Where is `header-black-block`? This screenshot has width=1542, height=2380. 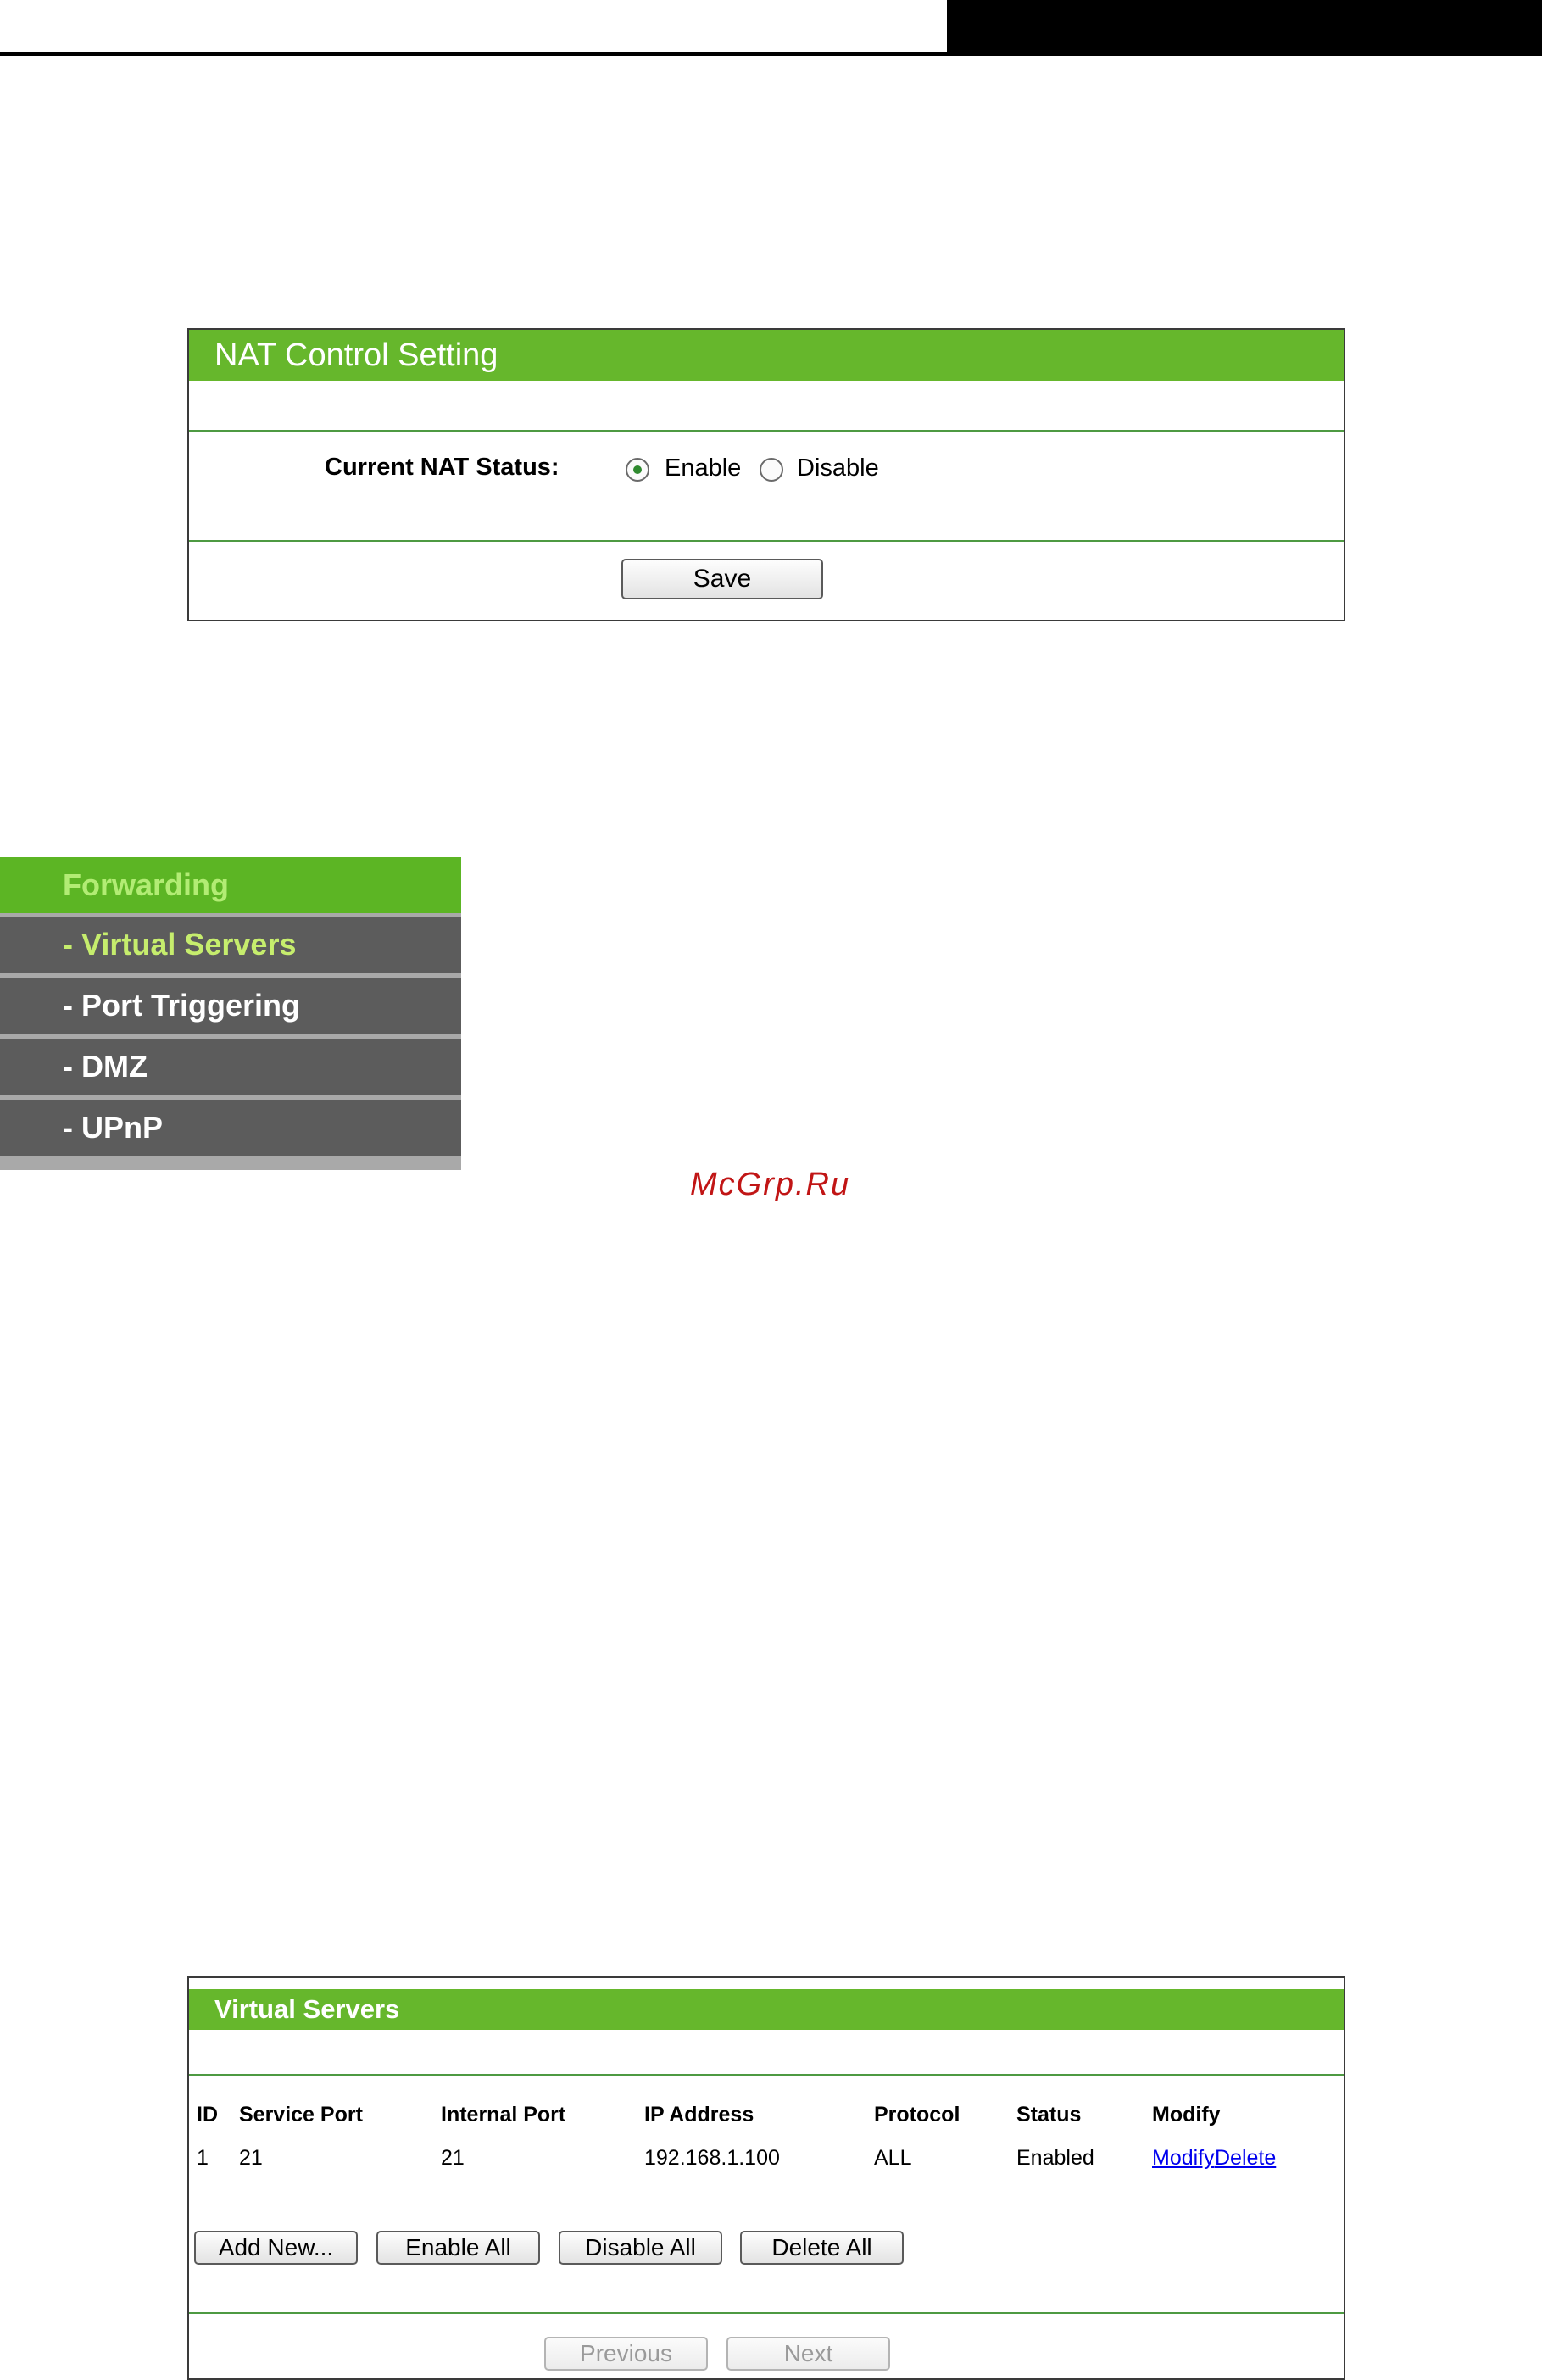
header-black-block is located at coordinates (1244, 28).